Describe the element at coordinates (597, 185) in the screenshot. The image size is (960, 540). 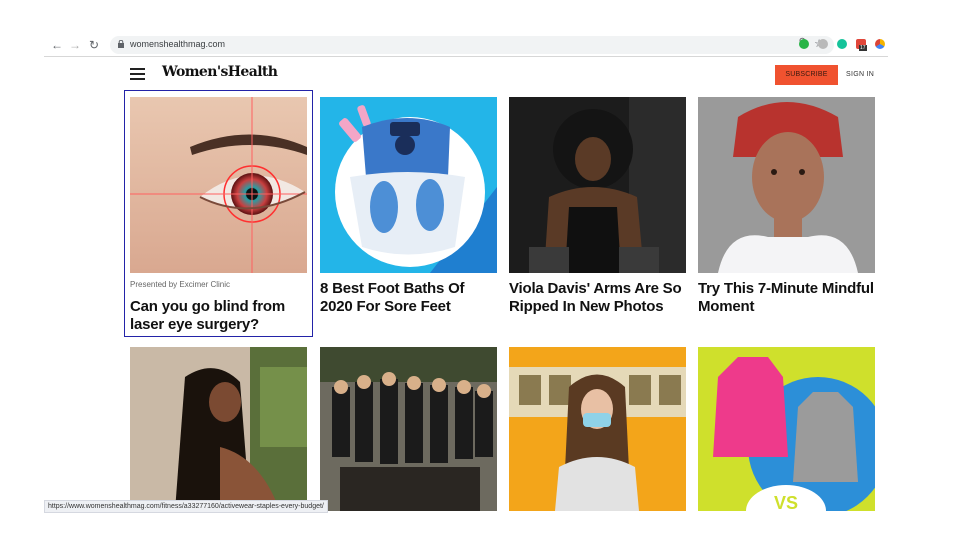
I see `viola-davis-image` at that location.